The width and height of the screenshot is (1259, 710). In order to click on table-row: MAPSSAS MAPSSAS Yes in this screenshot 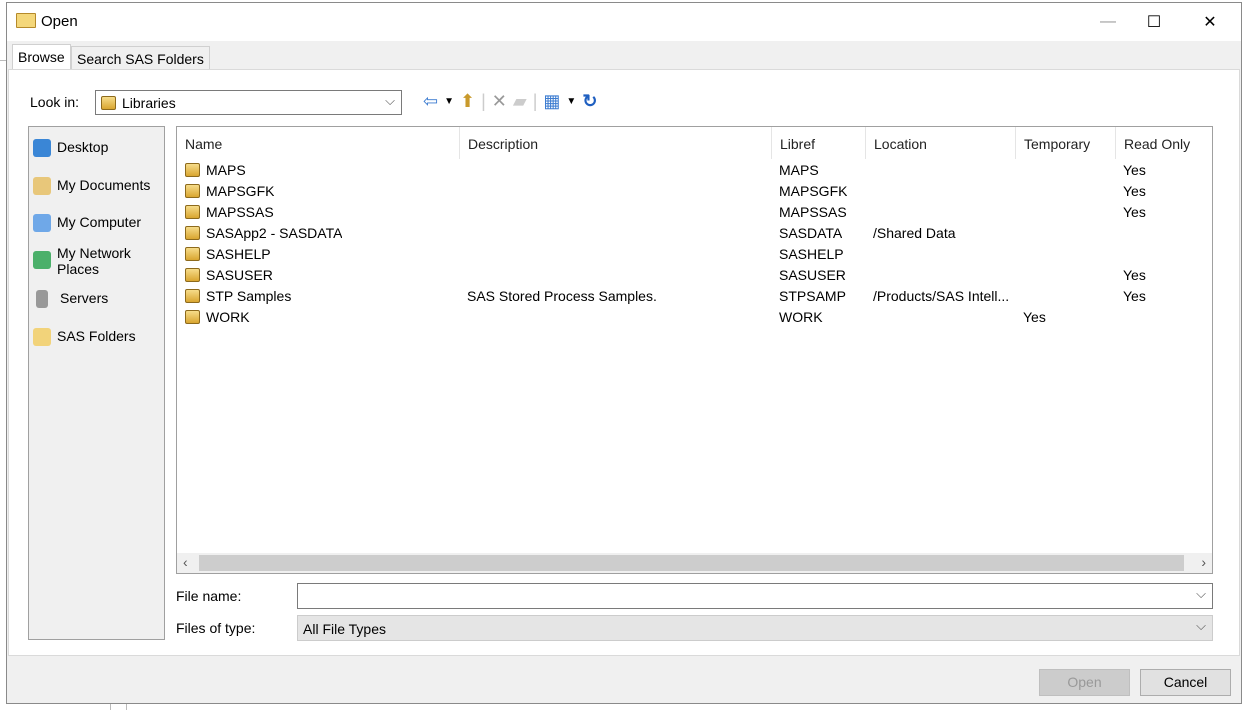, I will do `click(694, 212)`.